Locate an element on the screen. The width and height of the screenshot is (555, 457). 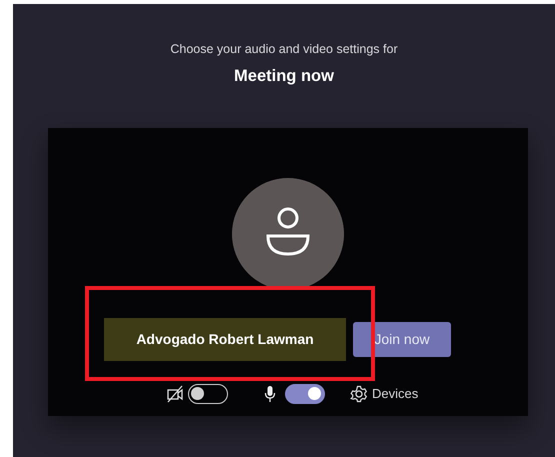
join-button: Join now is located at coordinates (402, 339).